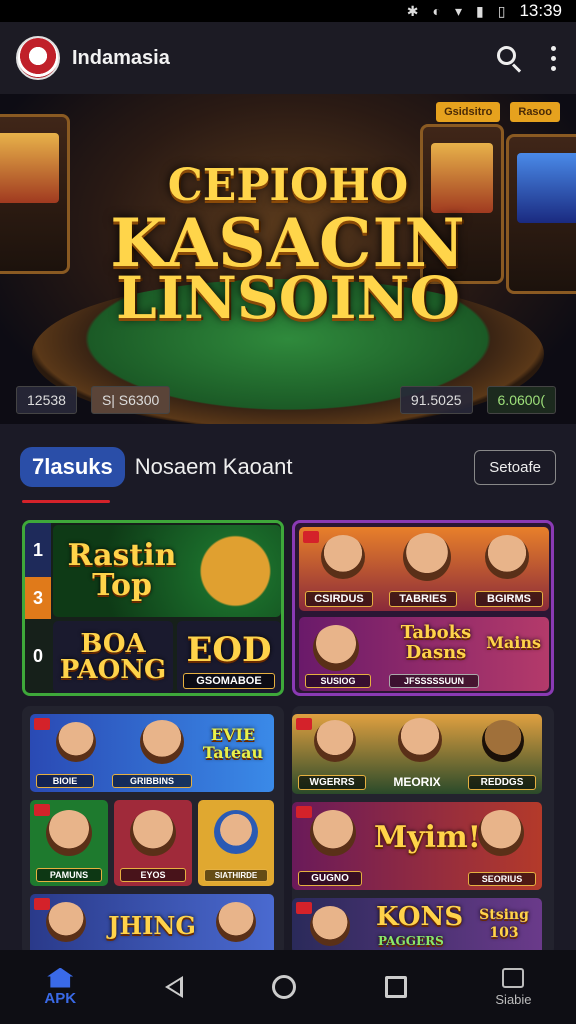 This screenshot has width=576, height=1024. Describe the element at coordinates (535, 112) in the screenshot. I see `hero-badge: Rasoo` at that location.